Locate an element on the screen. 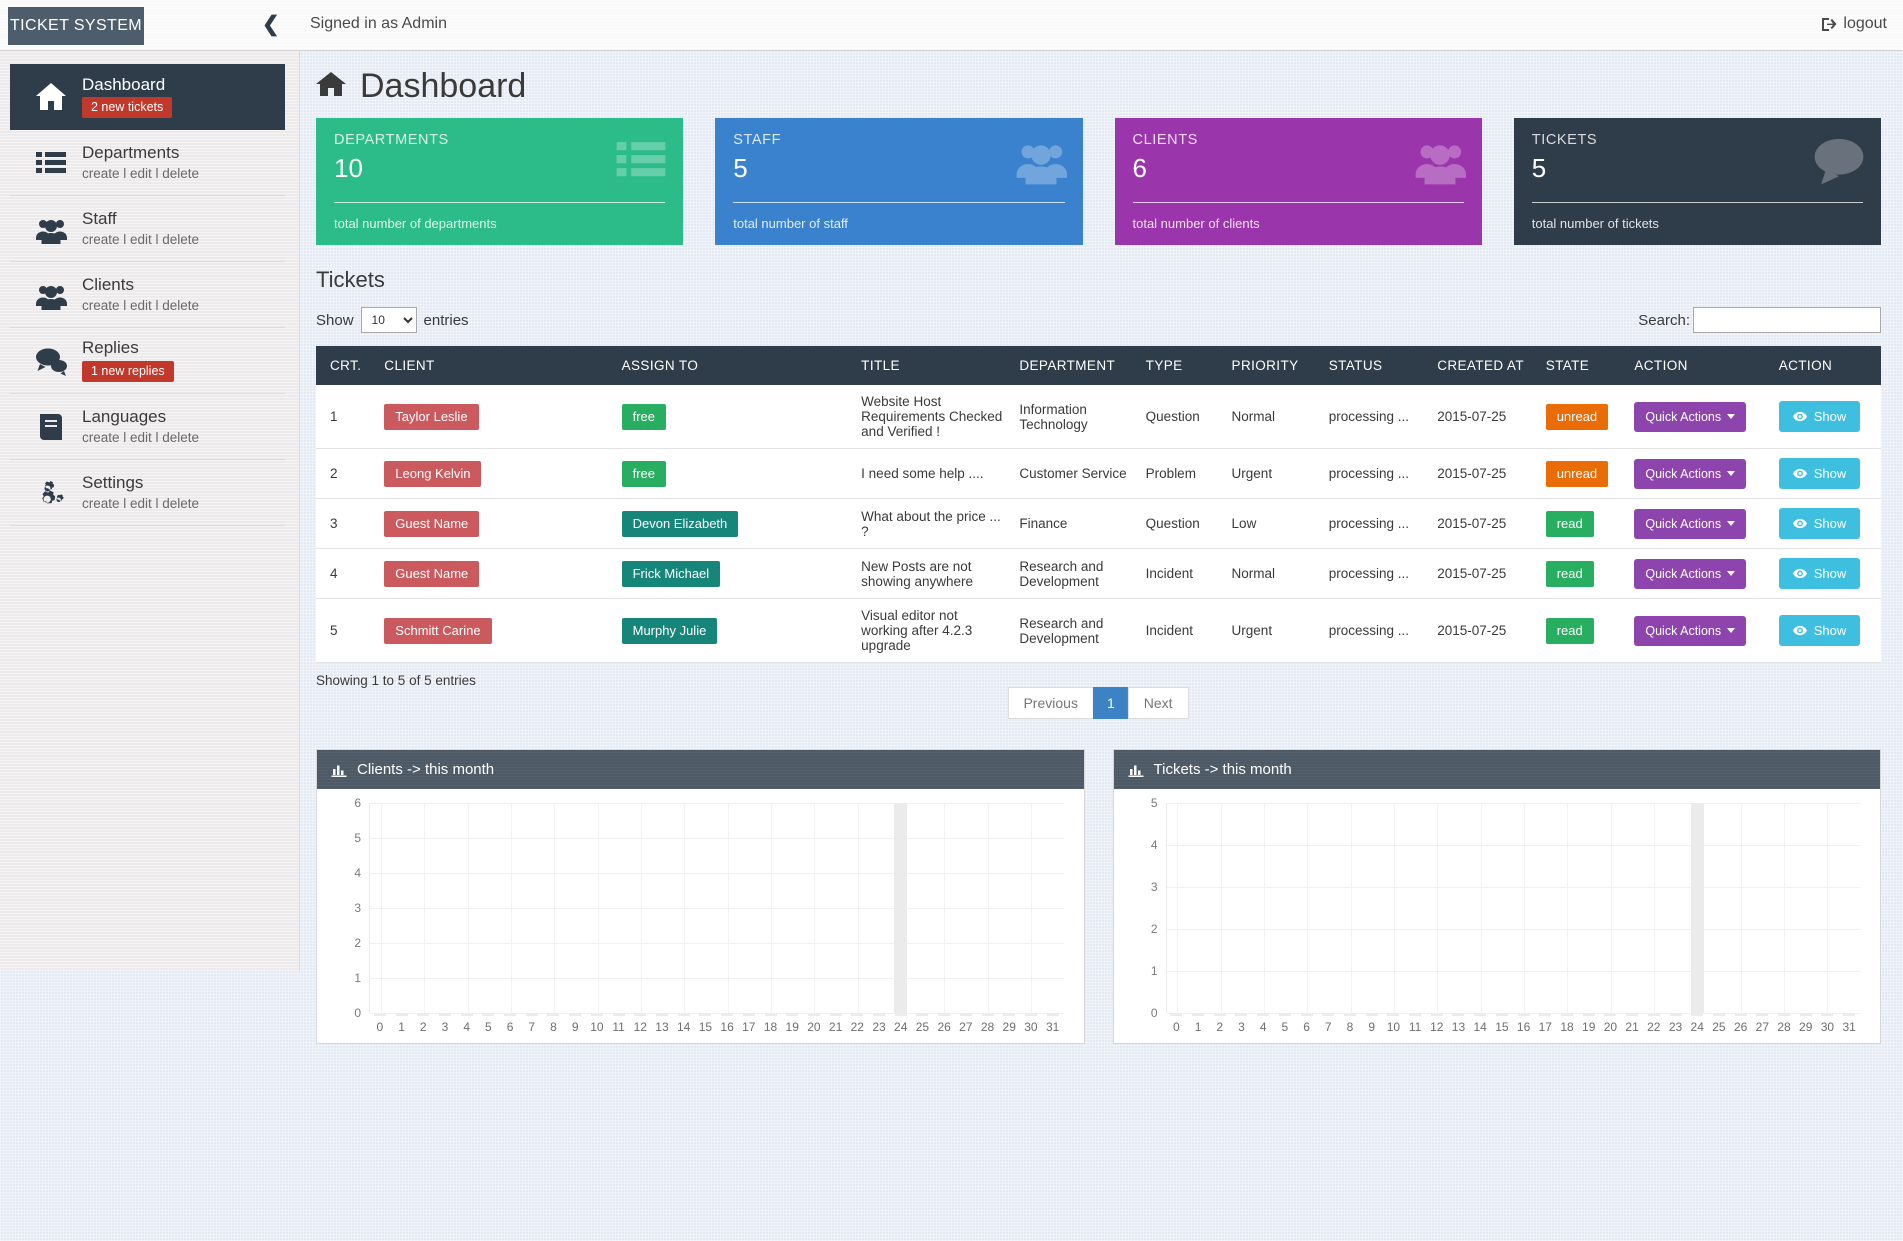 The width and height of the screenshot is (1903, 1241). page-length-select: 102550100 is located at coordinates (388, 320).